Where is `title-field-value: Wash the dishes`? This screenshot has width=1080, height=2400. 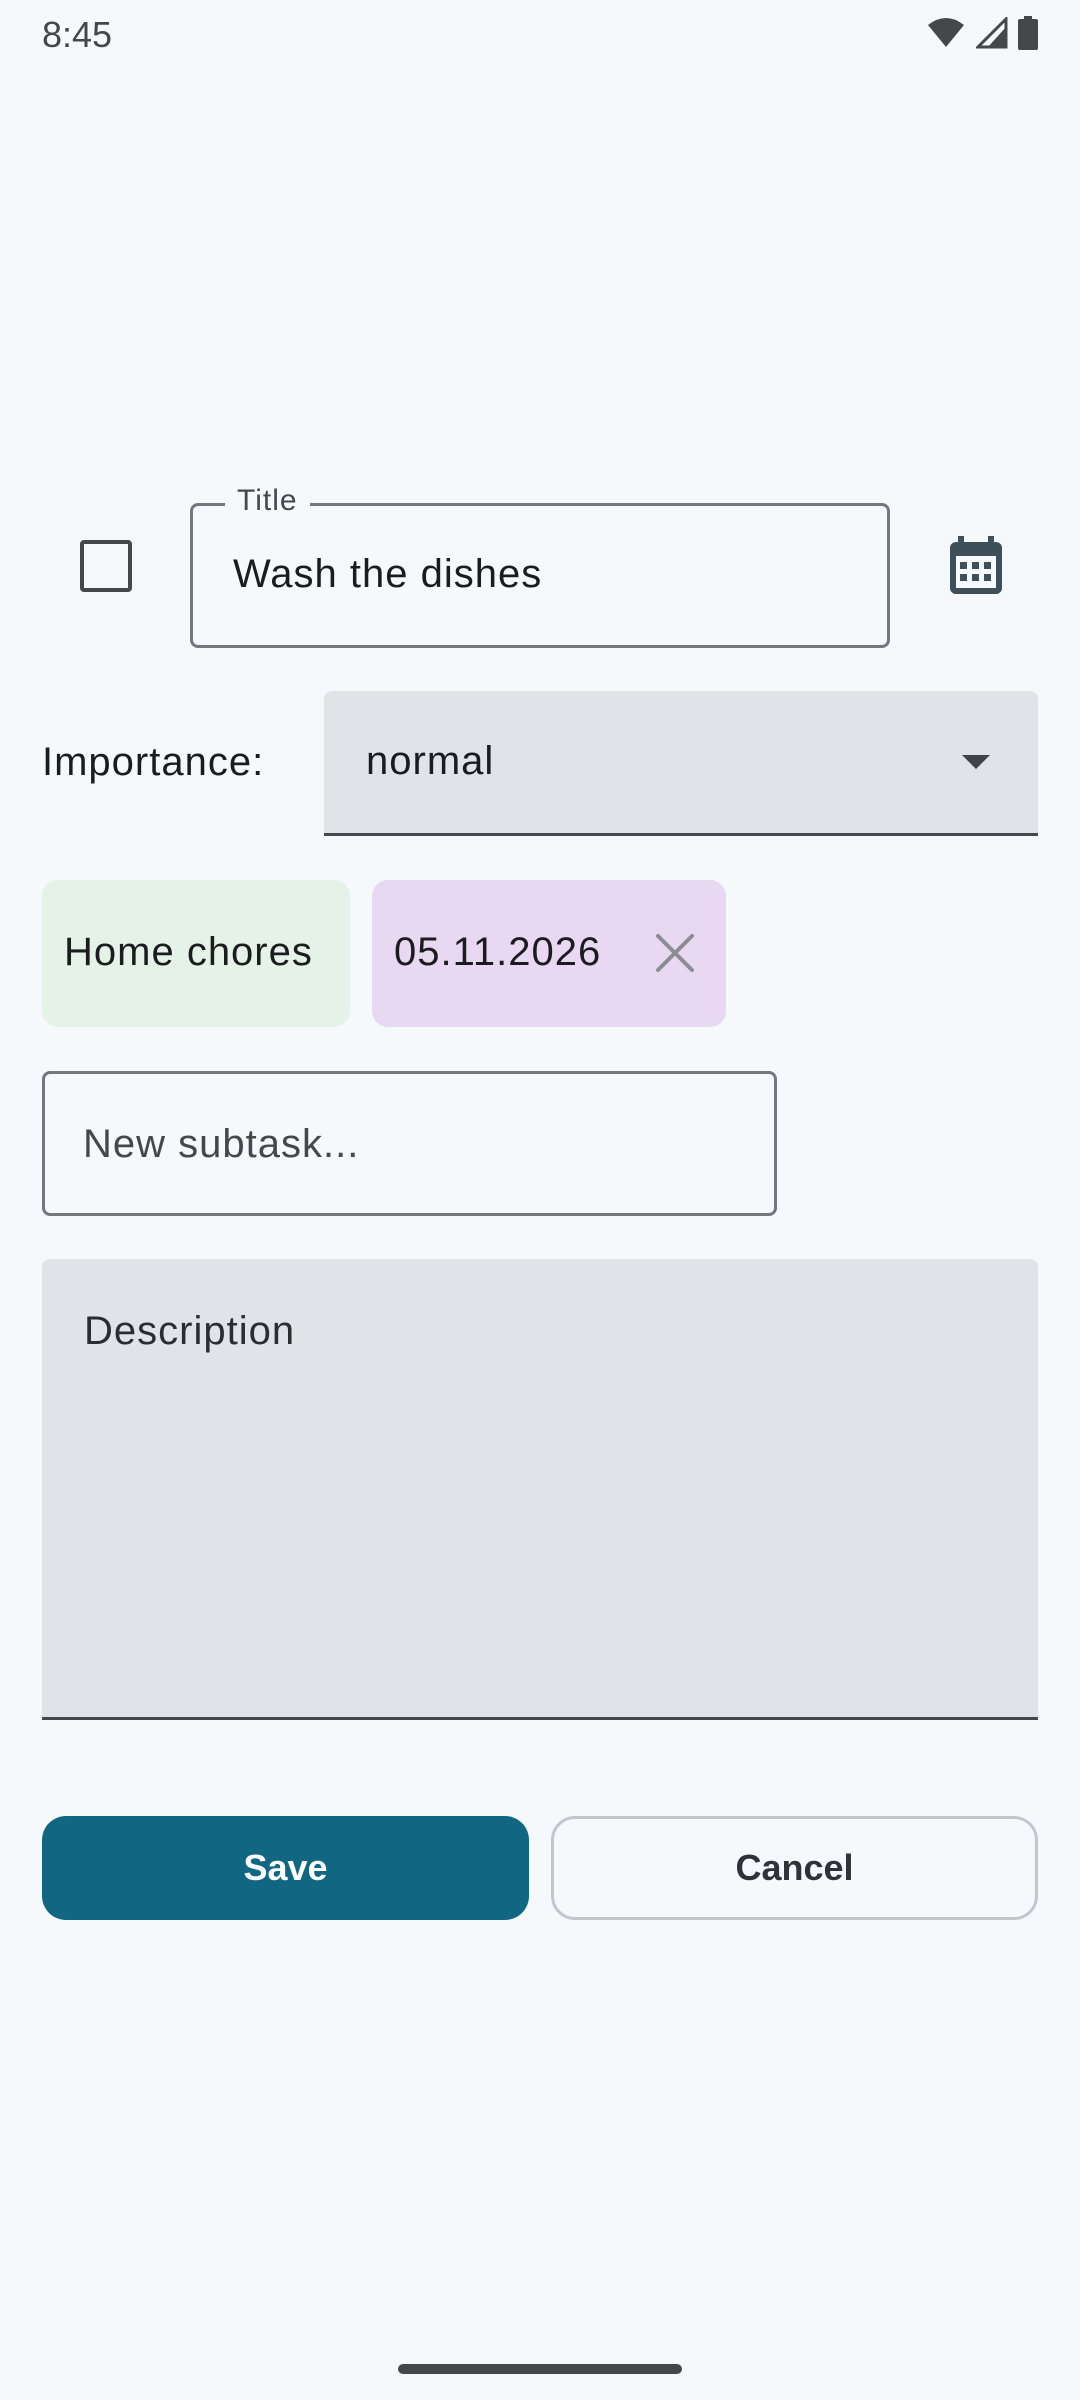
title-field-value: Wash the dishes is located at coordinates (388, 574).